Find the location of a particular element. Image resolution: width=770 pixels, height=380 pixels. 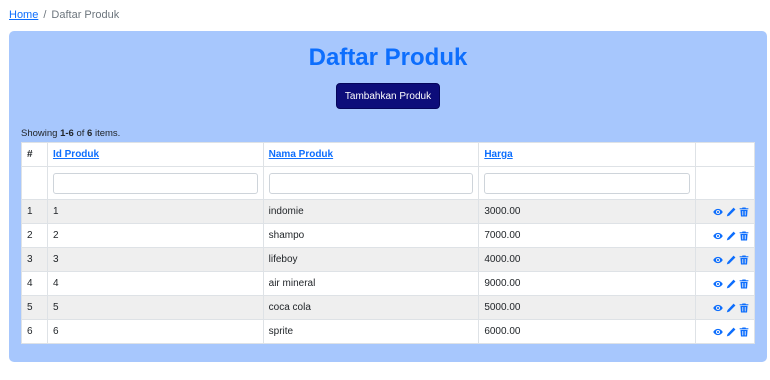

filter-id-input is located at coordinates (155, 183).